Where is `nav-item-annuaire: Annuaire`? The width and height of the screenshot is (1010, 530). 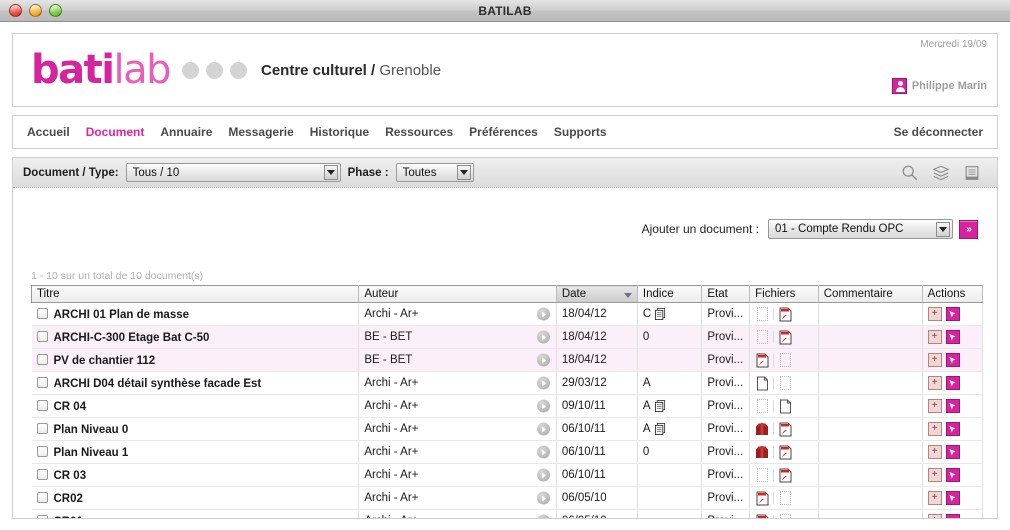 nav-item-annuaire: Annuaire is located at coordinates (186, 132).